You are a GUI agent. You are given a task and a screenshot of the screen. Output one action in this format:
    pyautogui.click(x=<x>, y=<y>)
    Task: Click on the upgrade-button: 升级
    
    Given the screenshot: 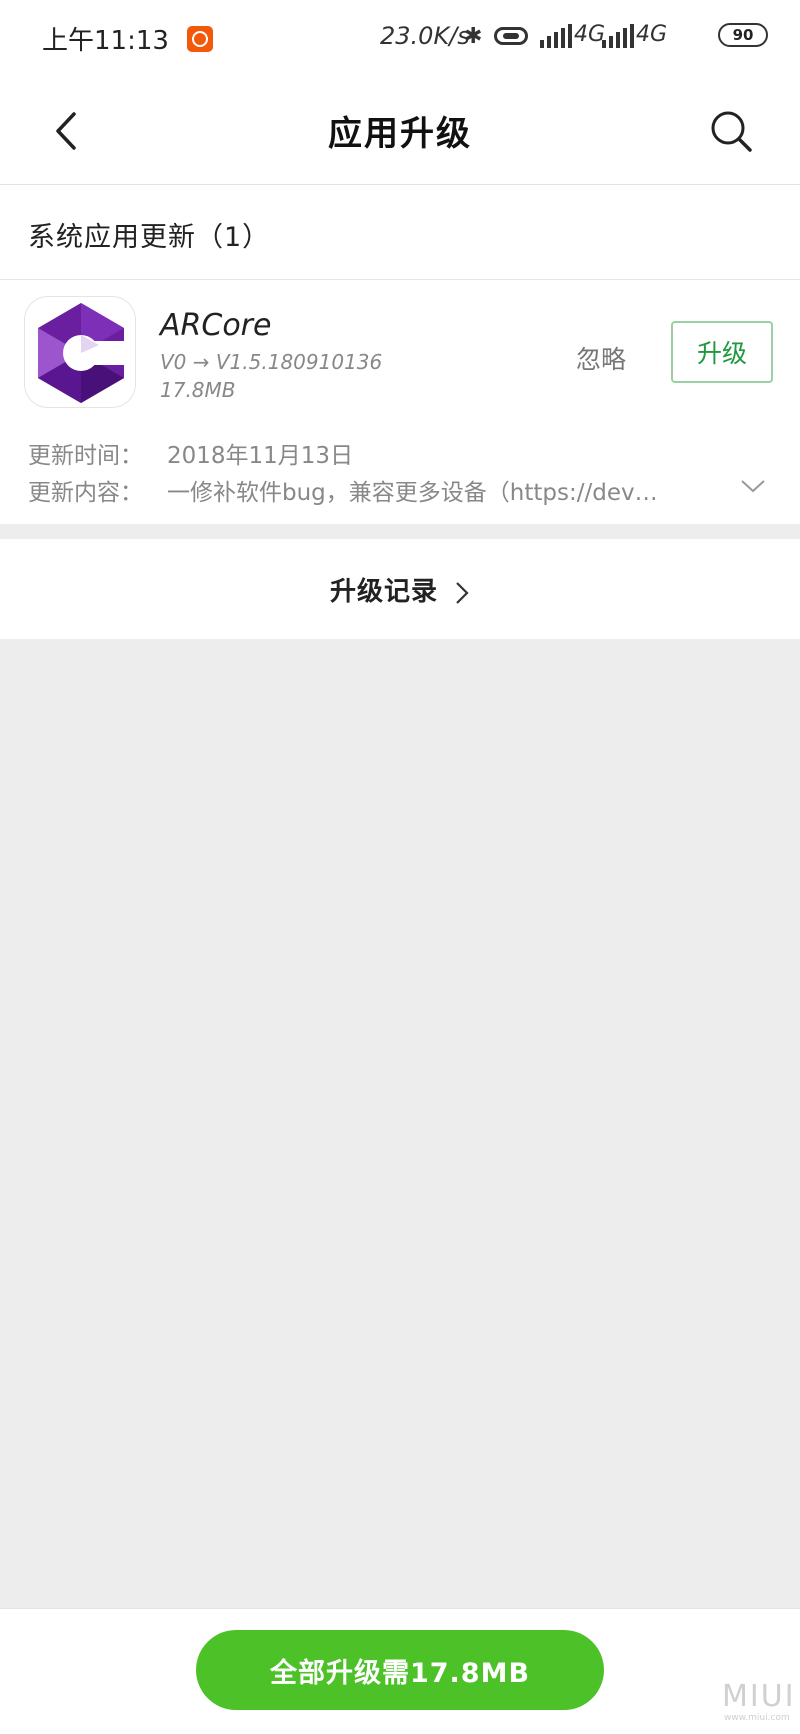 What is the action you would take?
    pyautogui.click(x=722, y=352)
    